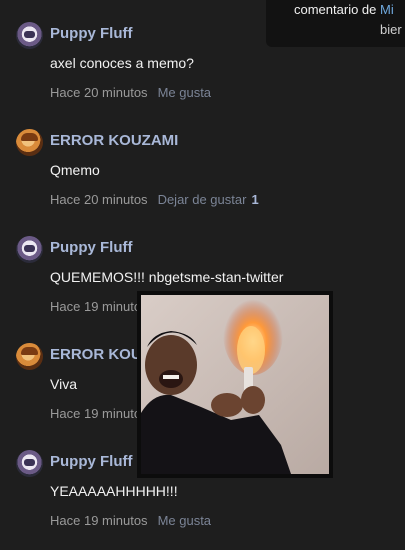 The image size is (405, 550). Describe the element at coordinates (337, 9) in the screenshot. I see `toast-text: comentario de` at that location.